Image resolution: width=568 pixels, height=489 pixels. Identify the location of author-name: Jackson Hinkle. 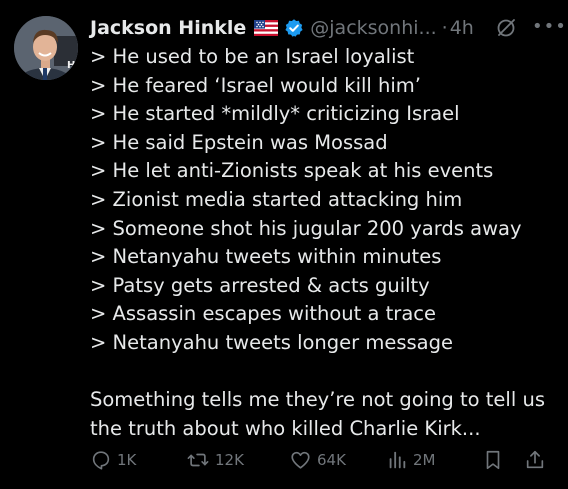
(168, 28).